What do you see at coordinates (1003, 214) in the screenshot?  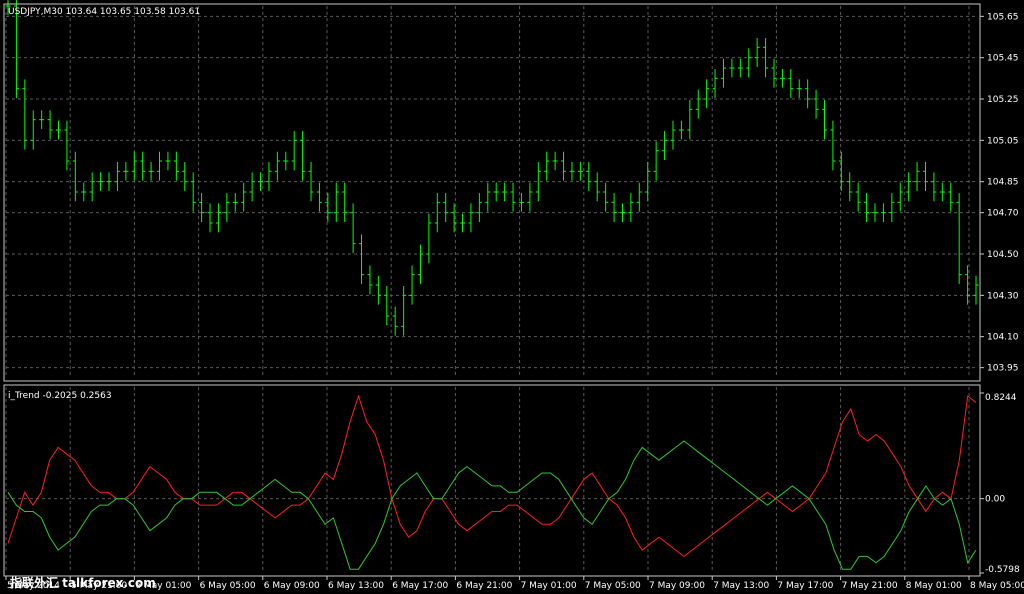 I see `price-y-tick-label: 104.70` at bounding box center [1003, 214].